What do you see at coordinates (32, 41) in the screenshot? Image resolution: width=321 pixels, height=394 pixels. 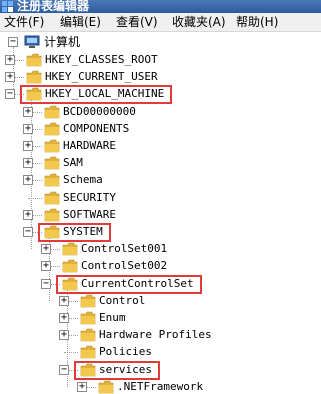 I see `computer-icon` at bounding box center [32, 41].